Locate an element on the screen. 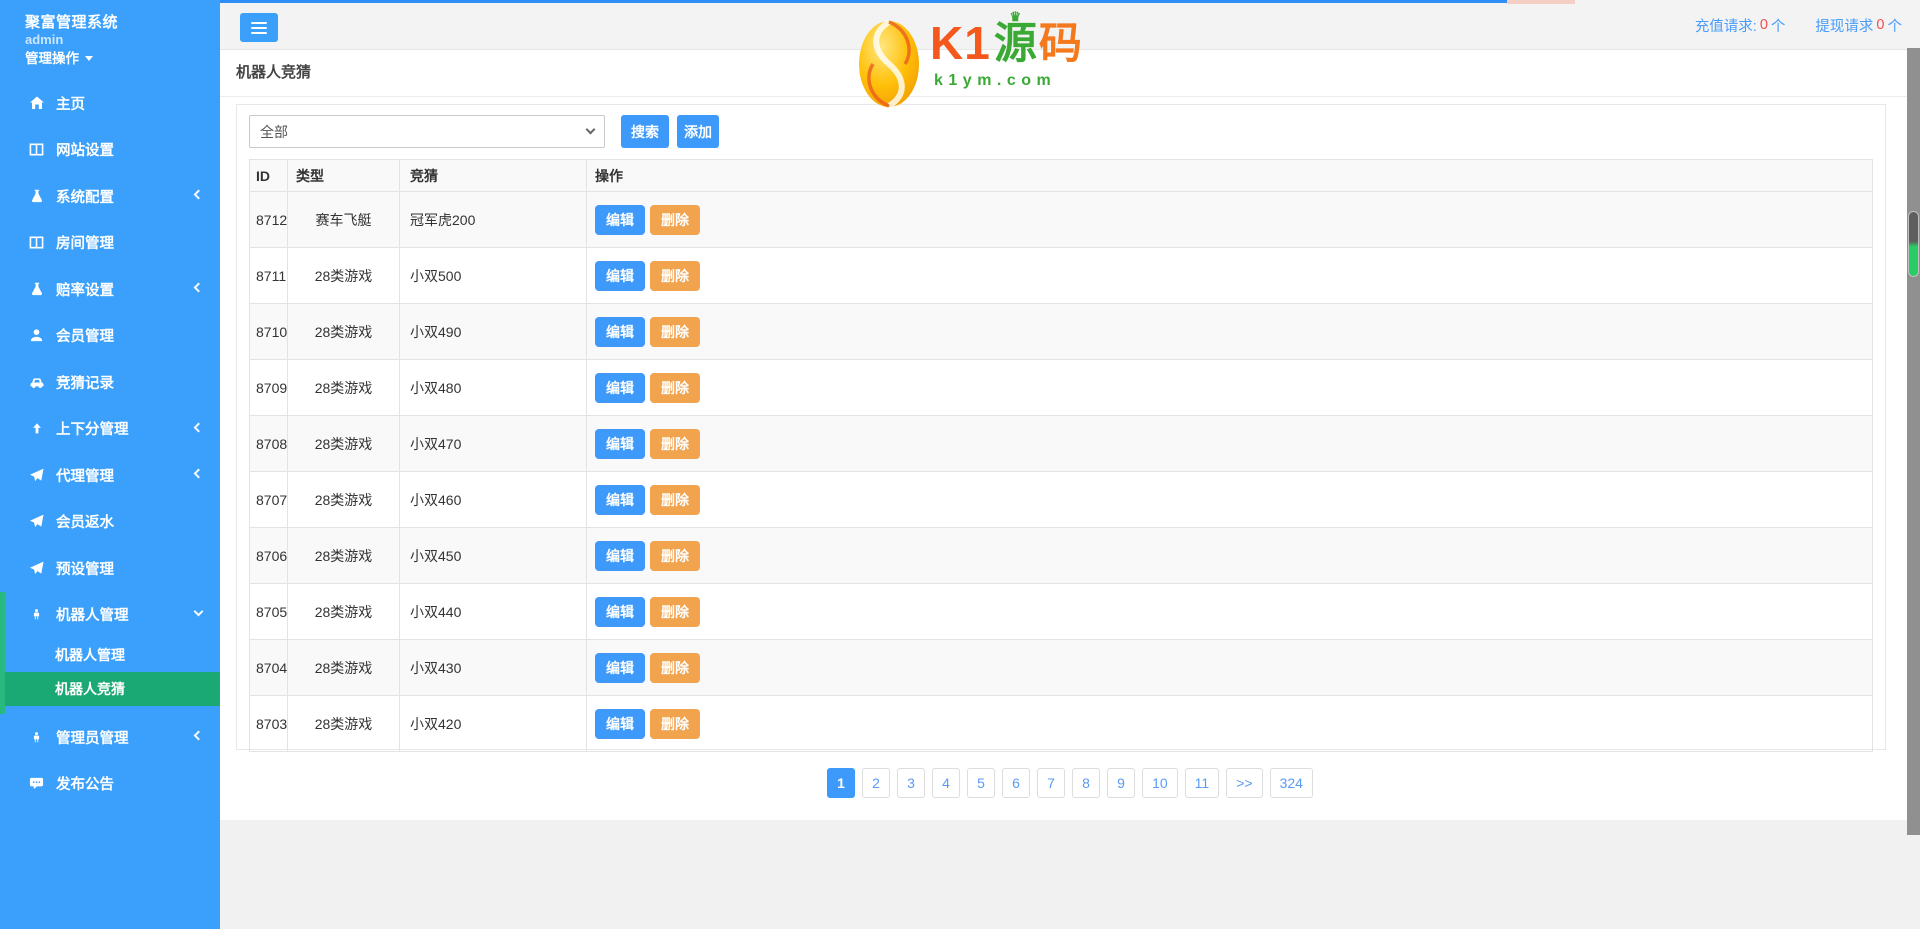 The height and width of the screenshot is (929, 1920). cell-id: 8705 is located at coordinates (268, 611).